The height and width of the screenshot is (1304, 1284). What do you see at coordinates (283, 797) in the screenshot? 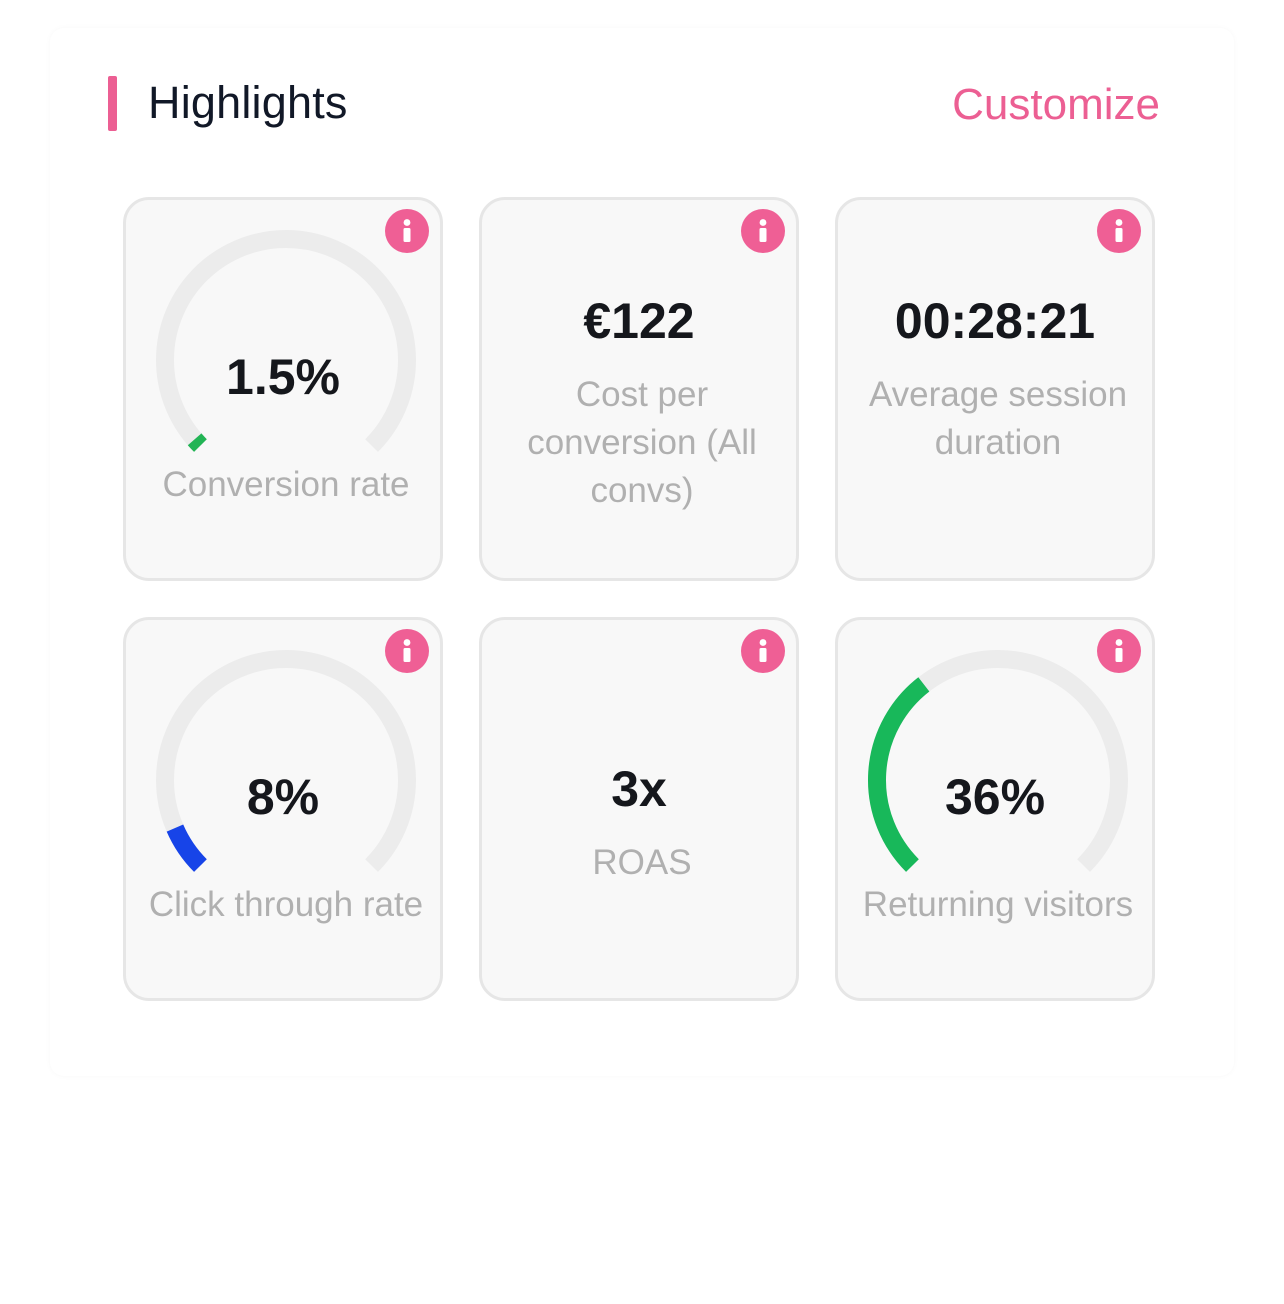
I see `metric-value: 8%` at bounding box center [283, 797].